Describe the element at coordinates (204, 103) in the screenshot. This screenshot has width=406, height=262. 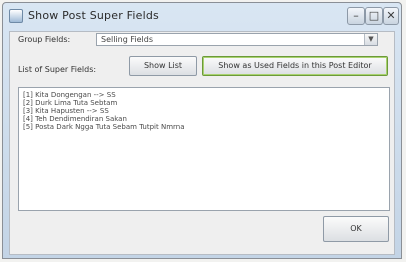
I see `list-item: [2] Durk Lima Tuta Sebtam` at that location.